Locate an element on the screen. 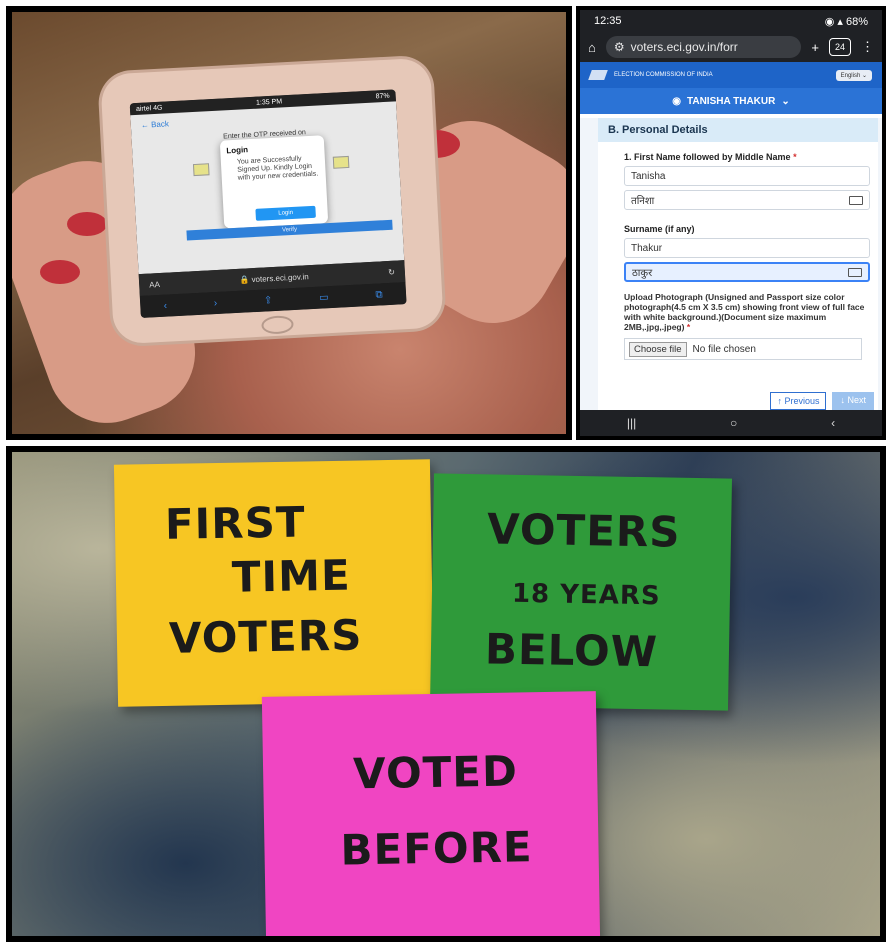 This screenshot has width=886, height=942. home-icon: ⌂ is located at coordinates (592, 47).